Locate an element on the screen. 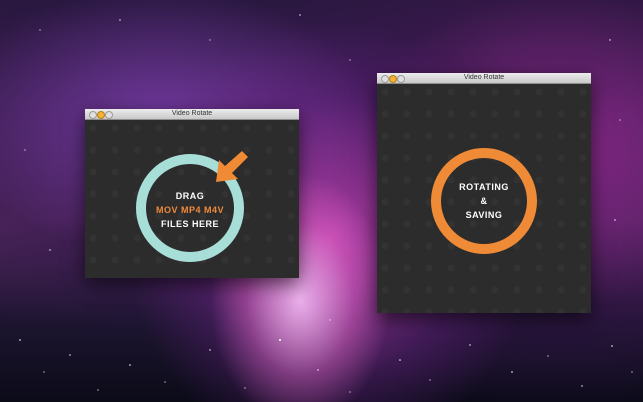 The image size is (643, 402). drop-line-file-types: MOV MP4 M4V is located at coordinates (189, 210).